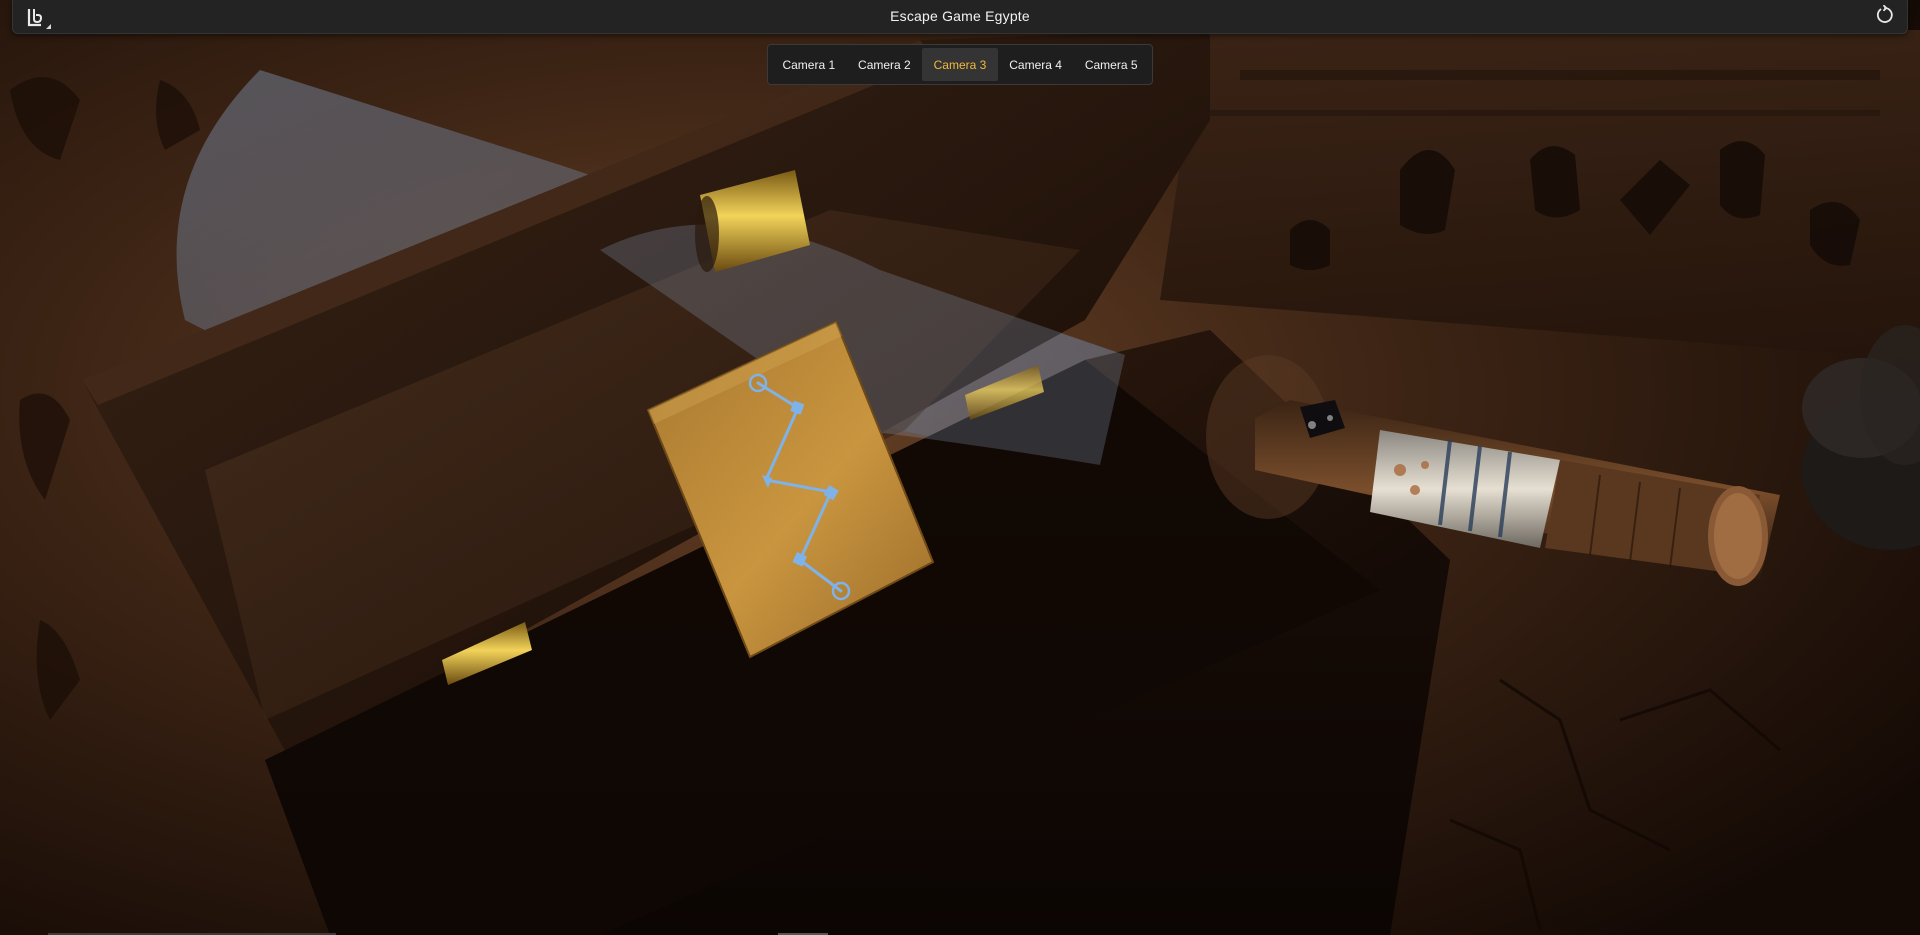 This screenshot has height=935, width=1920. I want to click on tab-camera-1: Camera 1, so click(809, 64).